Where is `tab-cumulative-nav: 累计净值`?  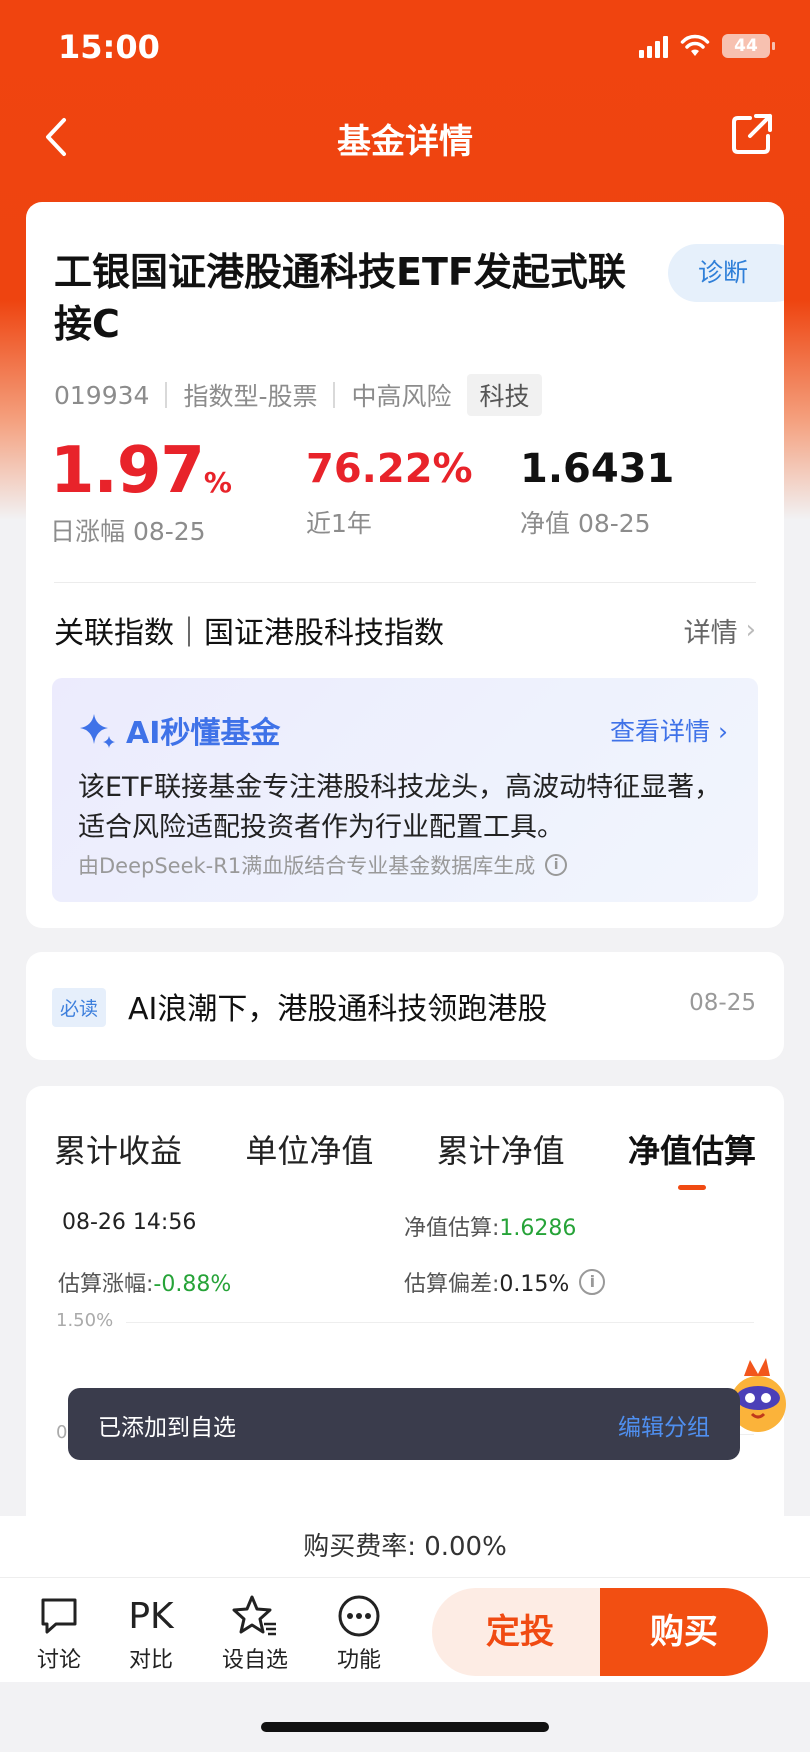 tab-cumulative-nav: 累计净值 is located at coordinates (501, 1149).